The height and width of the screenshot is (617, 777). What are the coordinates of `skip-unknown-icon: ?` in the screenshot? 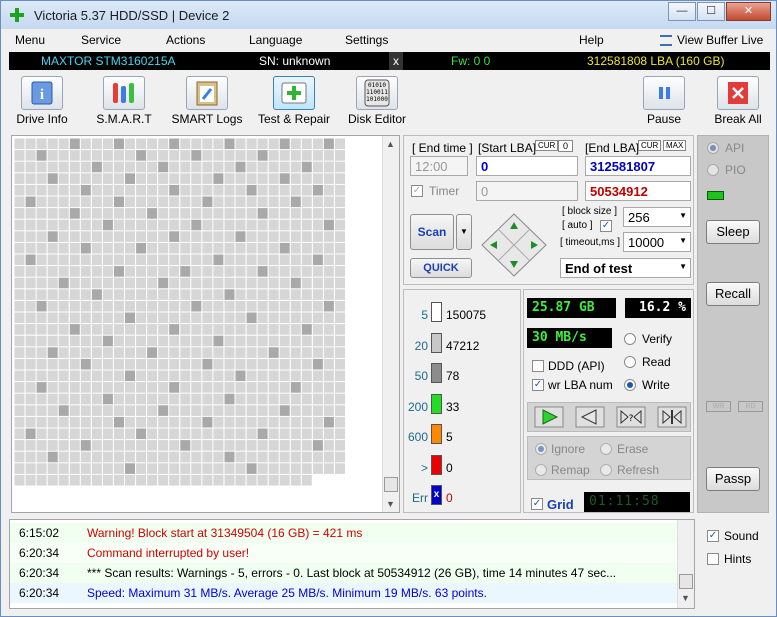 It's located at (631, 417).